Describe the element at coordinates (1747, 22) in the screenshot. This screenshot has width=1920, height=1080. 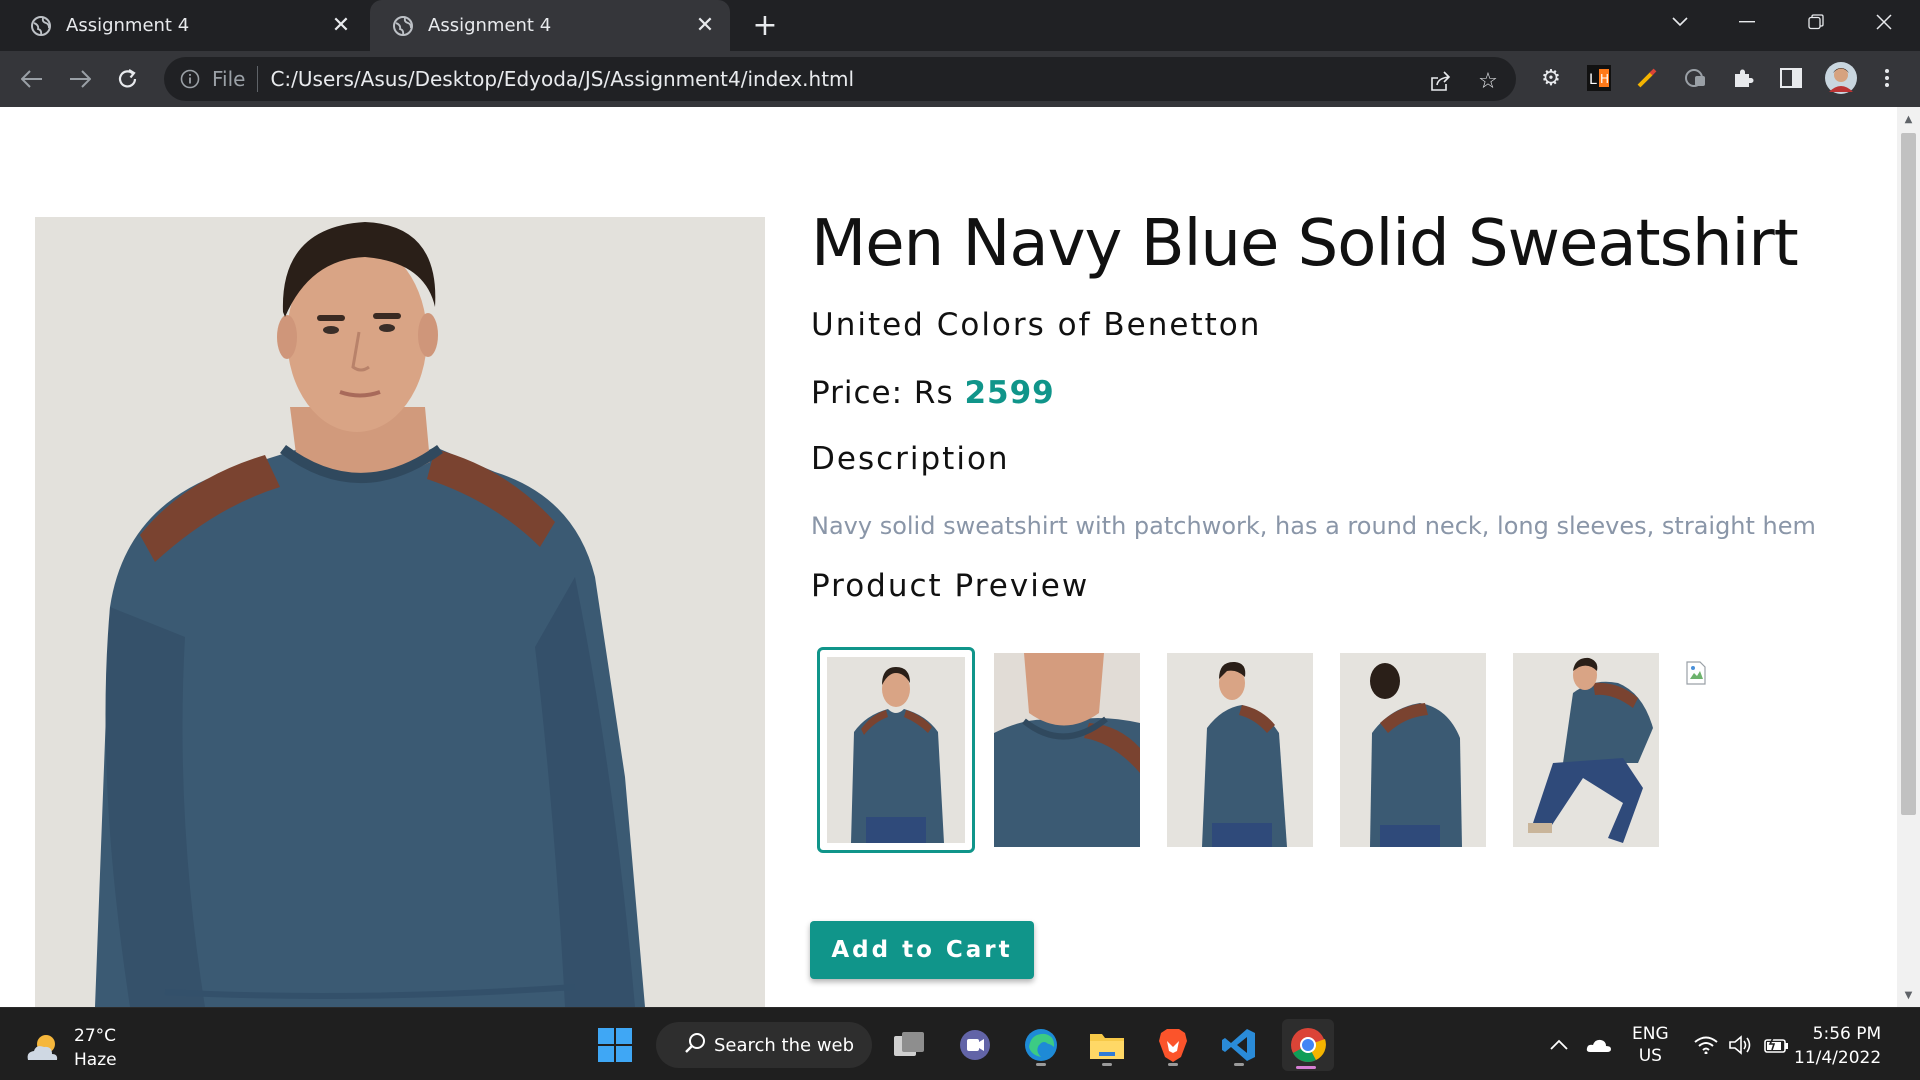
I see `minimize-icon` at that location.